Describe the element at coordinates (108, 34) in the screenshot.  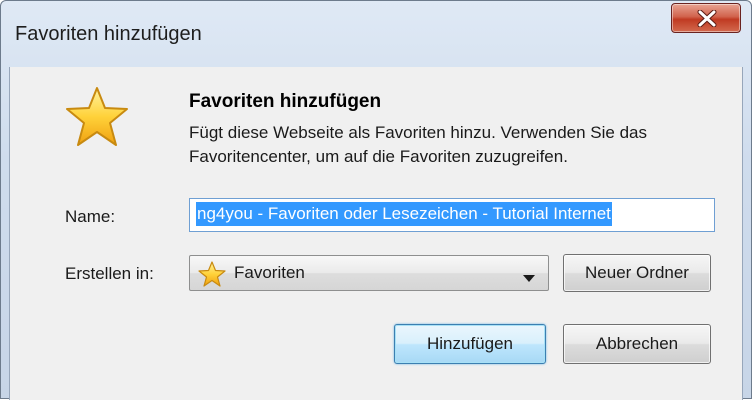
I see `window-title: Favoriten hinzufügen` at that location.